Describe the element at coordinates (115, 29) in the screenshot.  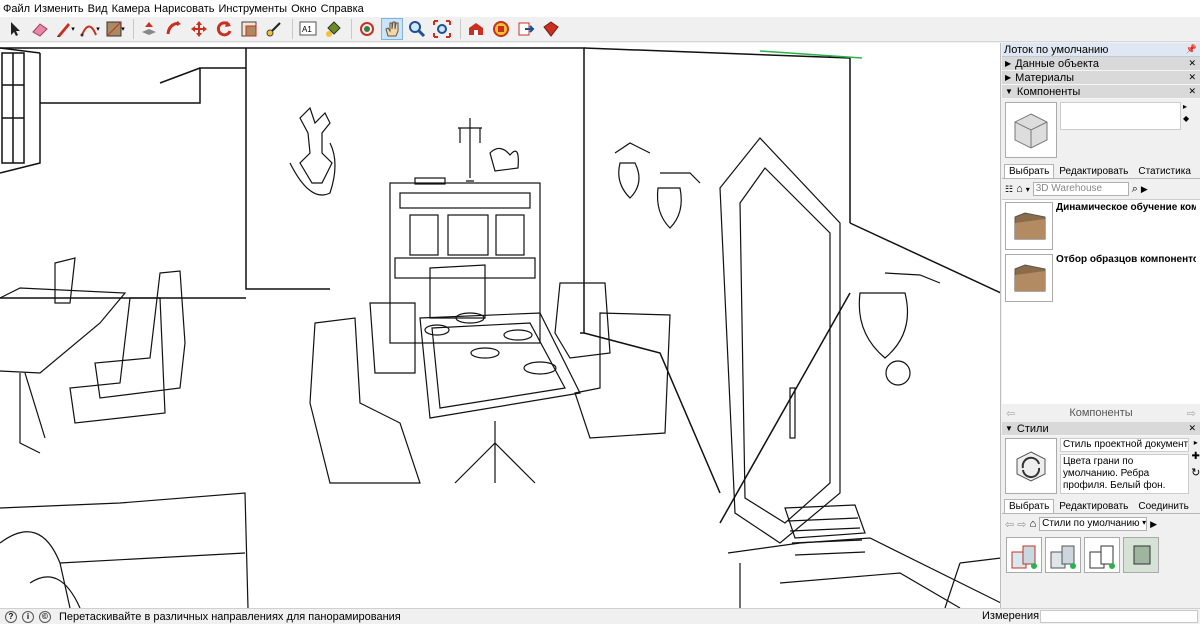
I see `rectangle-tool: ▾` at that location.